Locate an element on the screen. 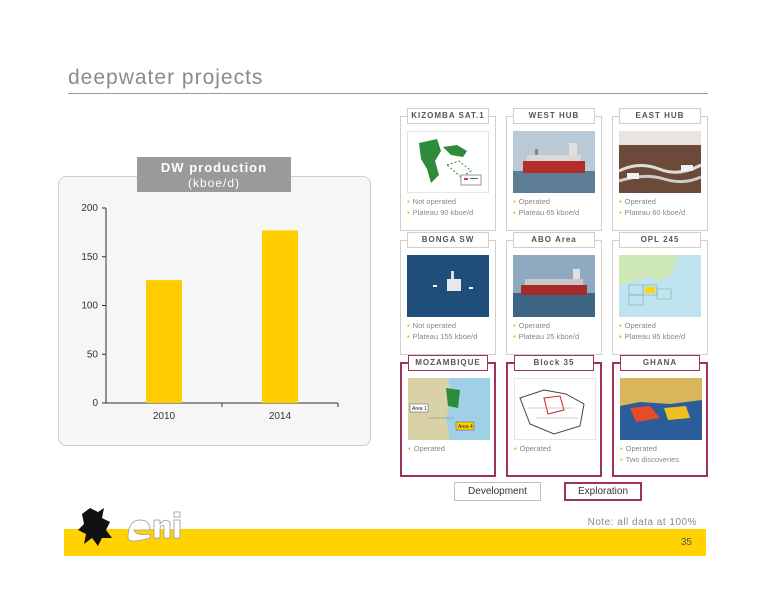  card-bullet: Plateau 25 kboe/d is located at coordinates (556, 336).